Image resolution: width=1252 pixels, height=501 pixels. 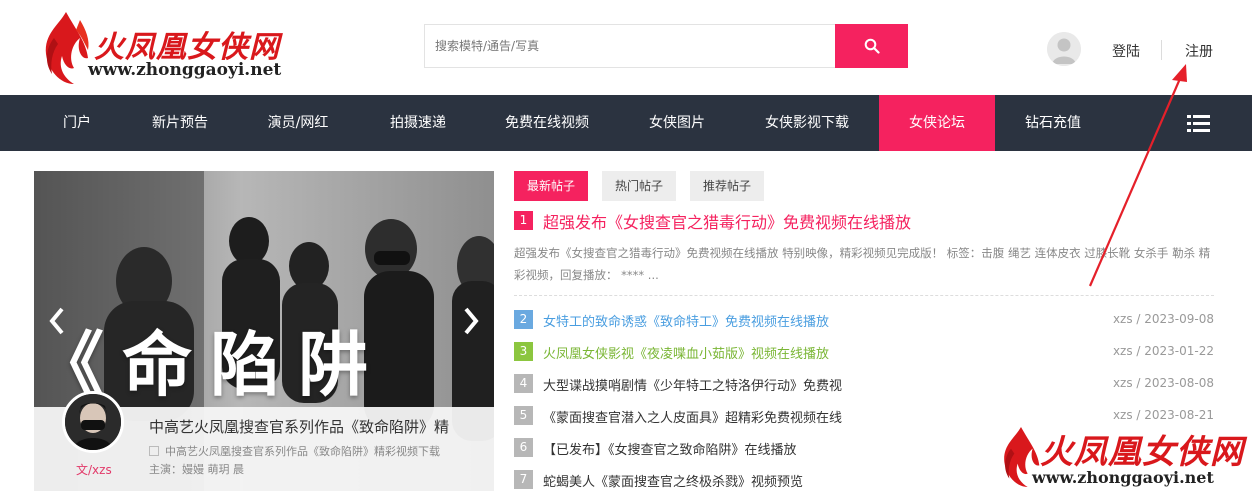 I want to click on author-photo, so click(x=93, y=422).